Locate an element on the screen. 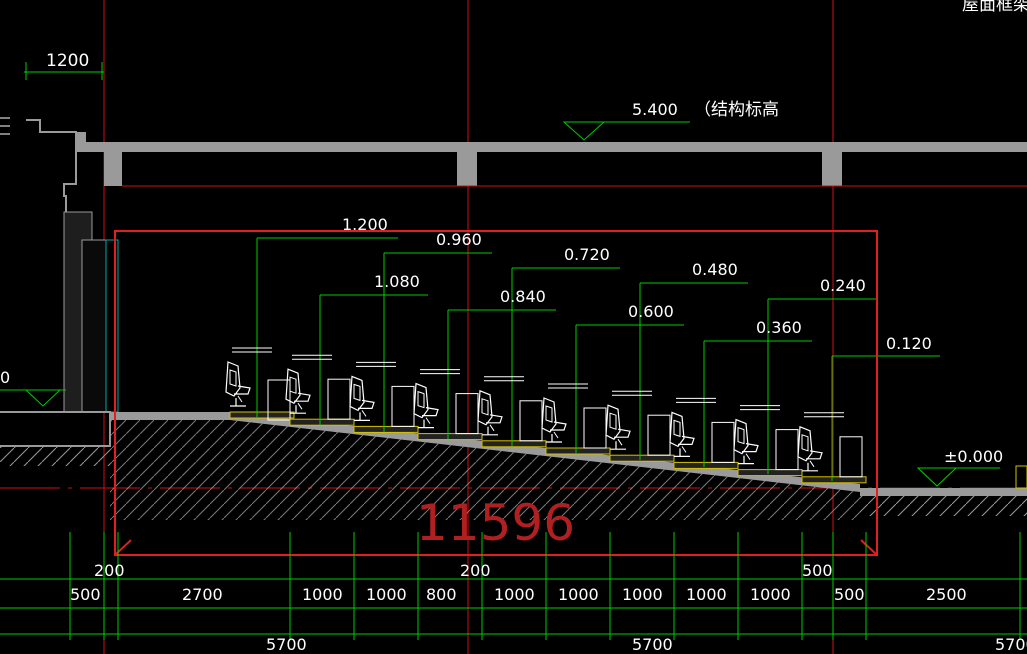 This screenshot has width=1027, height=654. roof-elevation-marker is located at coordinates (626, 131).